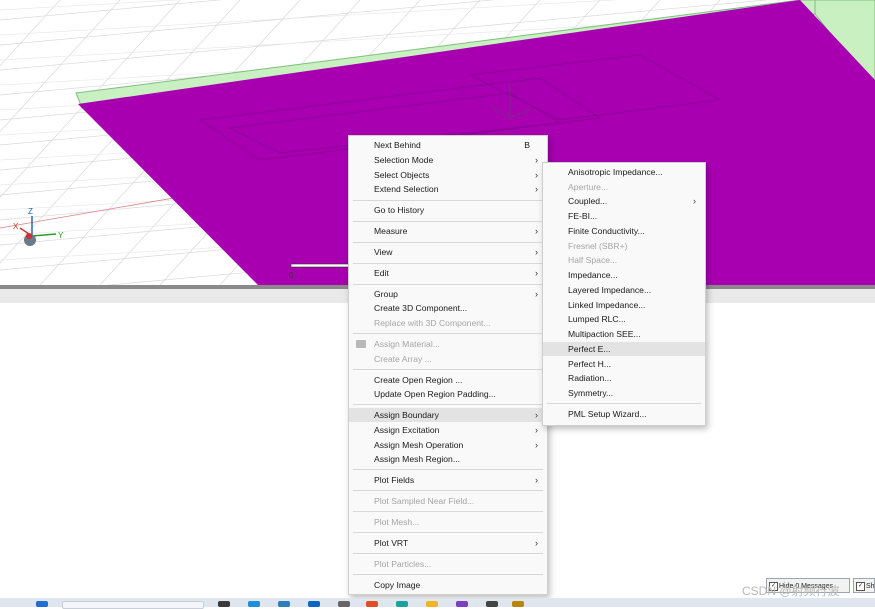  Describe the element at coordinates (448, 210) in the screenshot. I see `menu-item-go-to-history: Go to History` at that location.